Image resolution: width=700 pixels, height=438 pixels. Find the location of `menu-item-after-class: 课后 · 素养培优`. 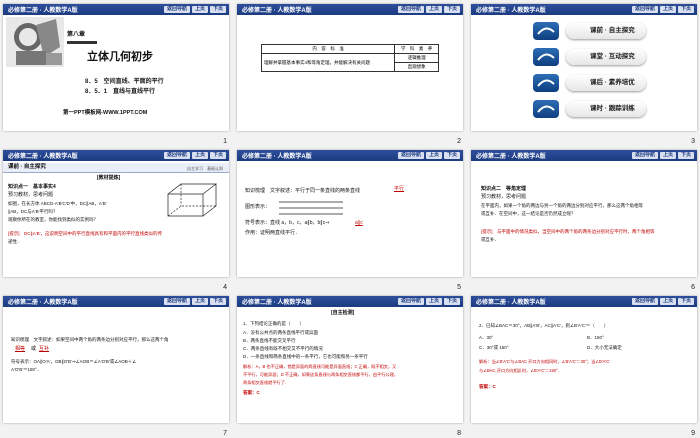

menu-item-after-class: 课后 · 素养培优 is located at coordinates (606, 83).